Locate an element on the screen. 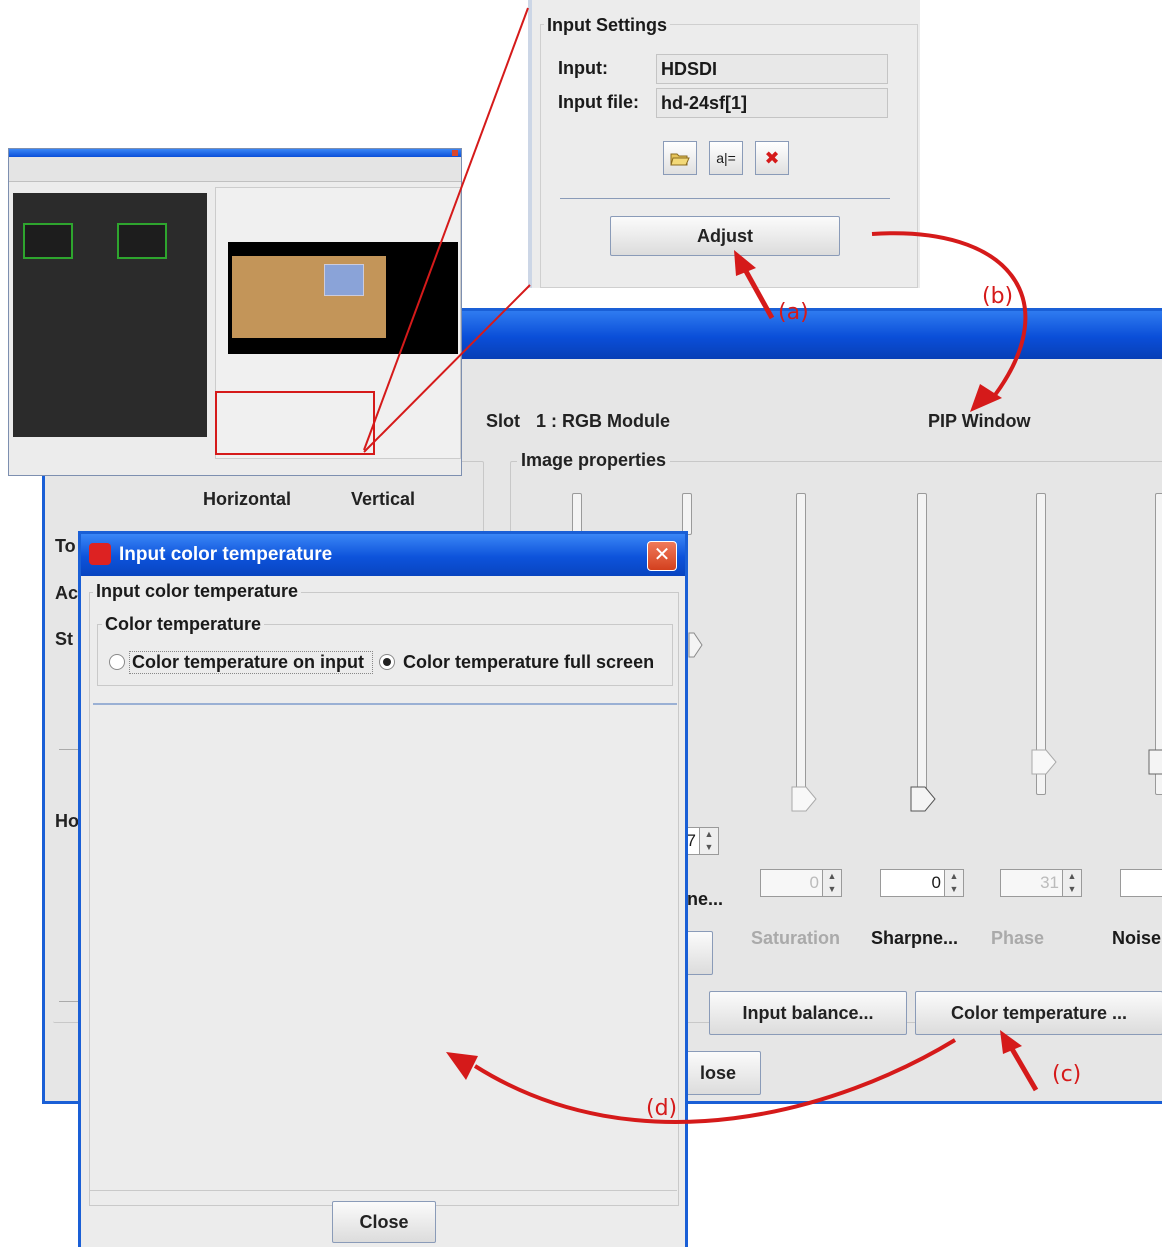 This screenshot has width=1162, height=1247. arrow-c-head is located at coordinates (1011, 1042).